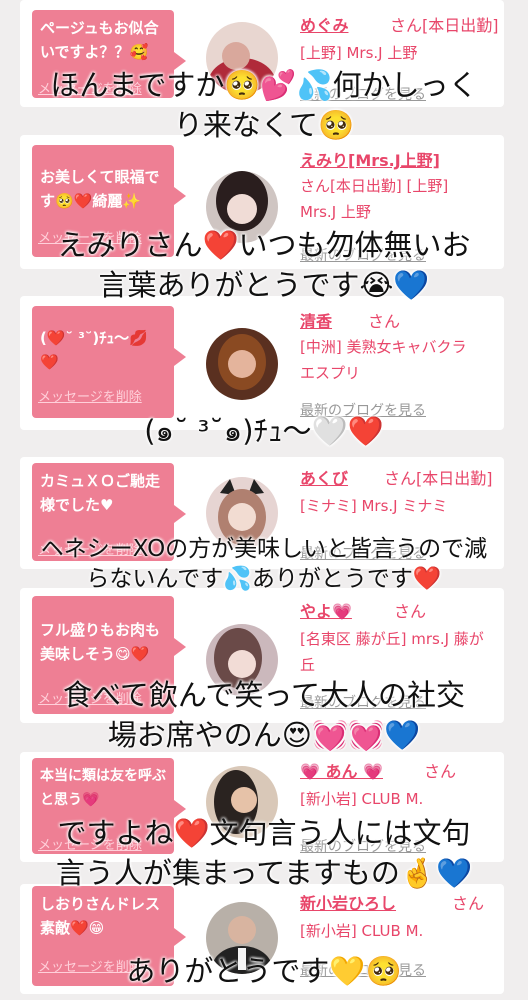  What do you see at coordinates (264, 873) in the screenshot?
I see `overlay-caption: 言う人が集まってますもの🤞💙` at bounding box center [264, 873].